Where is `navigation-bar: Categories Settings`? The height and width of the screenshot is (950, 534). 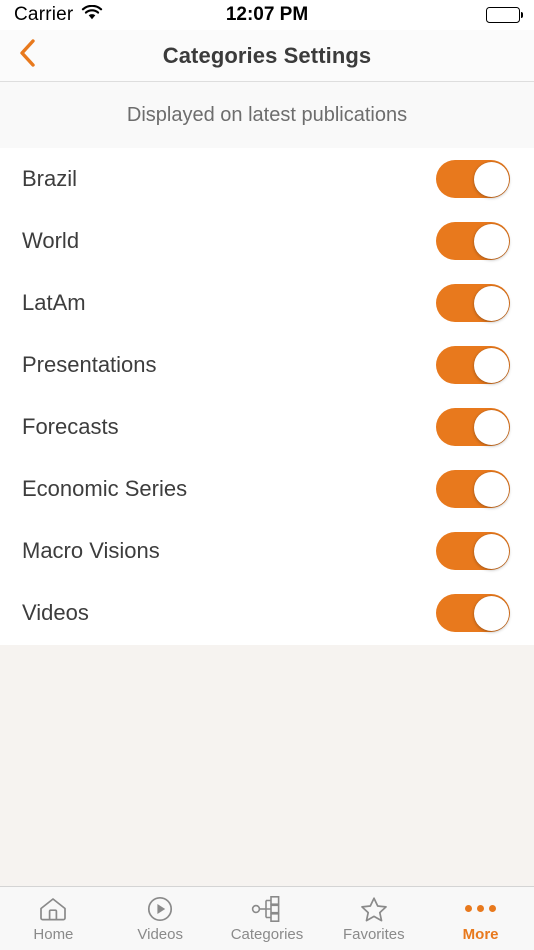 navigation-bar: Categories Settings is located at coordinates (267, 56).